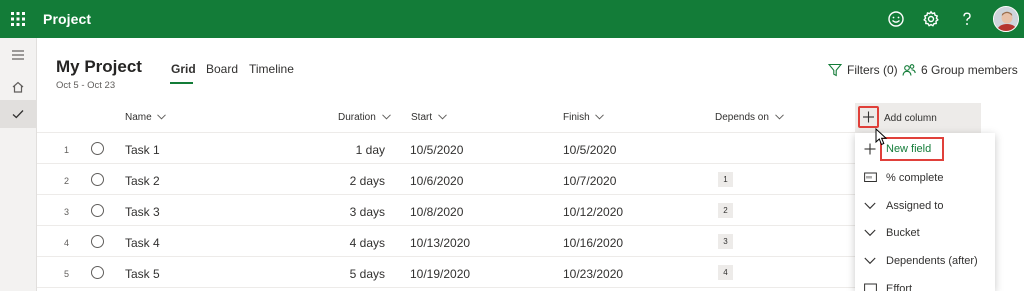  Describe the element at coordinates (925, 283) in the screenshot. I see `menu-item-effort: Effort` at that location.